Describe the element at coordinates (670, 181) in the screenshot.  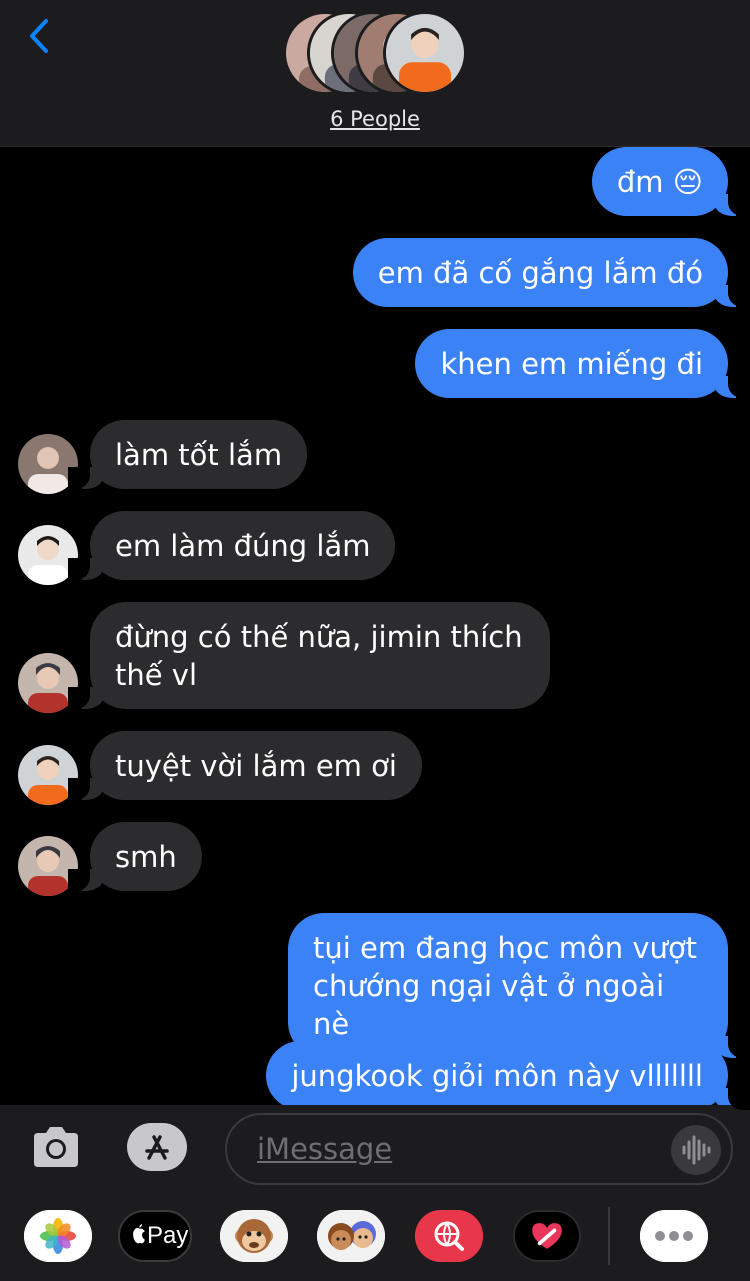
I see `message-outgoing: đm 😔` at that location.